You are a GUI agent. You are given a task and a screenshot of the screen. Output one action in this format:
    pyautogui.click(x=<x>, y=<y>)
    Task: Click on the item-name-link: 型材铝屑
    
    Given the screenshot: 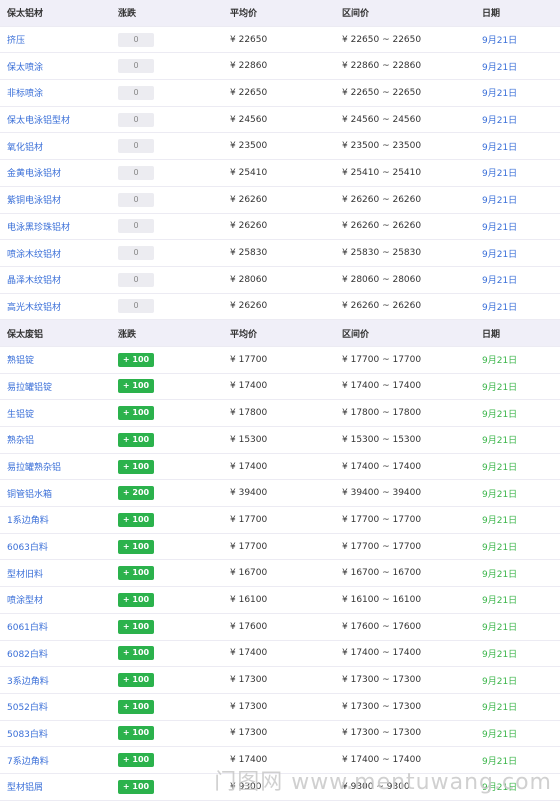 What is the action you would take?
    pyautogui.click(x=25, y=788)
    